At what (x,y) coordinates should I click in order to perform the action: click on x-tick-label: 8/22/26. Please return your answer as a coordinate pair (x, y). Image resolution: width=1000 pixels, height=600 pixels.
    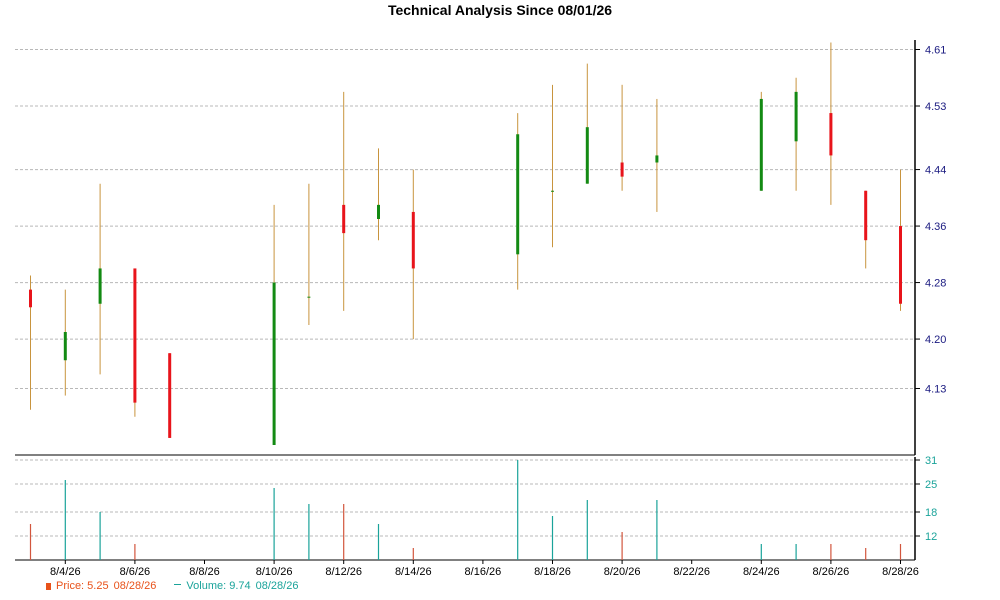
    Looking at the image, I should click on (691, 572).